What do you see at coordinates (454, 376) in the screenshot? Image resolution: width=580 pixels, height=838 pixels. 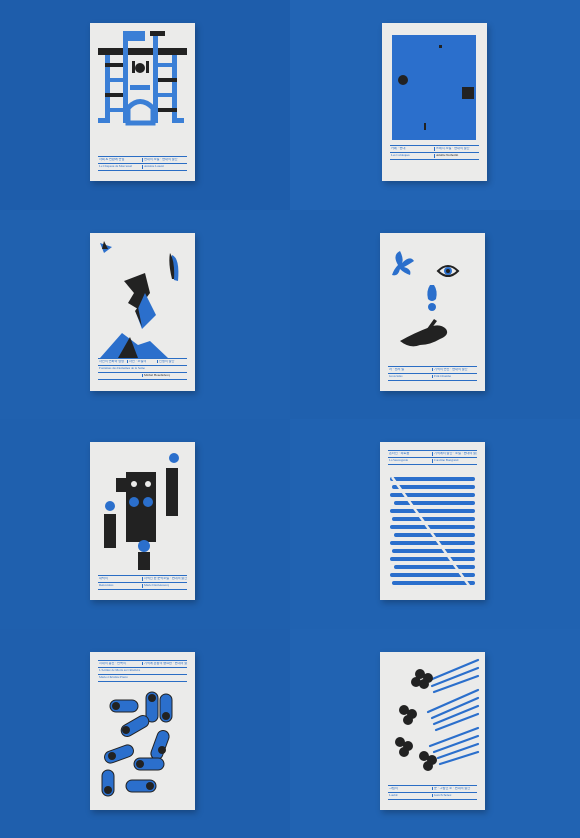 I see `cover-4-author: Erik Orsenna` at bounding box center [454, 376].